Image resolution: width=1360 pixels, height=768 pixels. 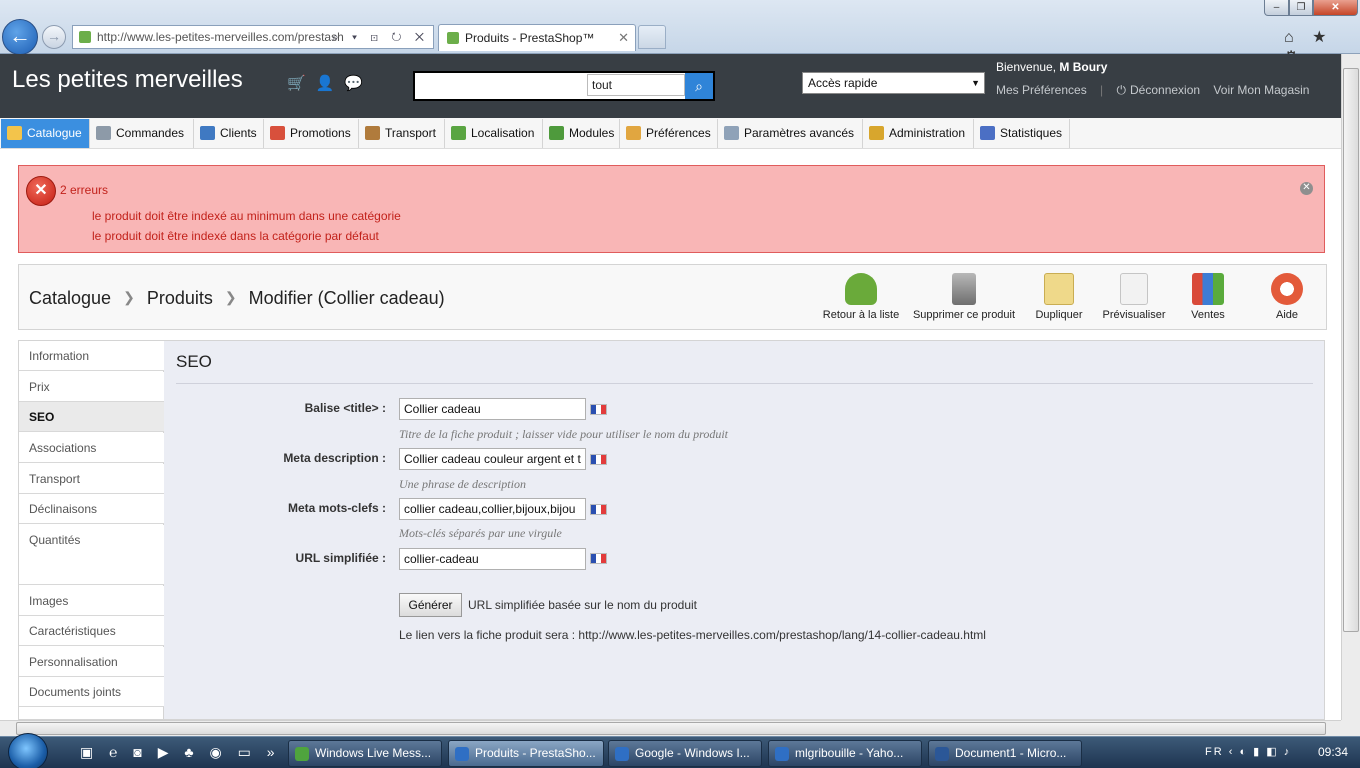 I want to click on address-controls: ⌕ ▾ ⊡ ↻ ✕, so click(x=380, y=37).